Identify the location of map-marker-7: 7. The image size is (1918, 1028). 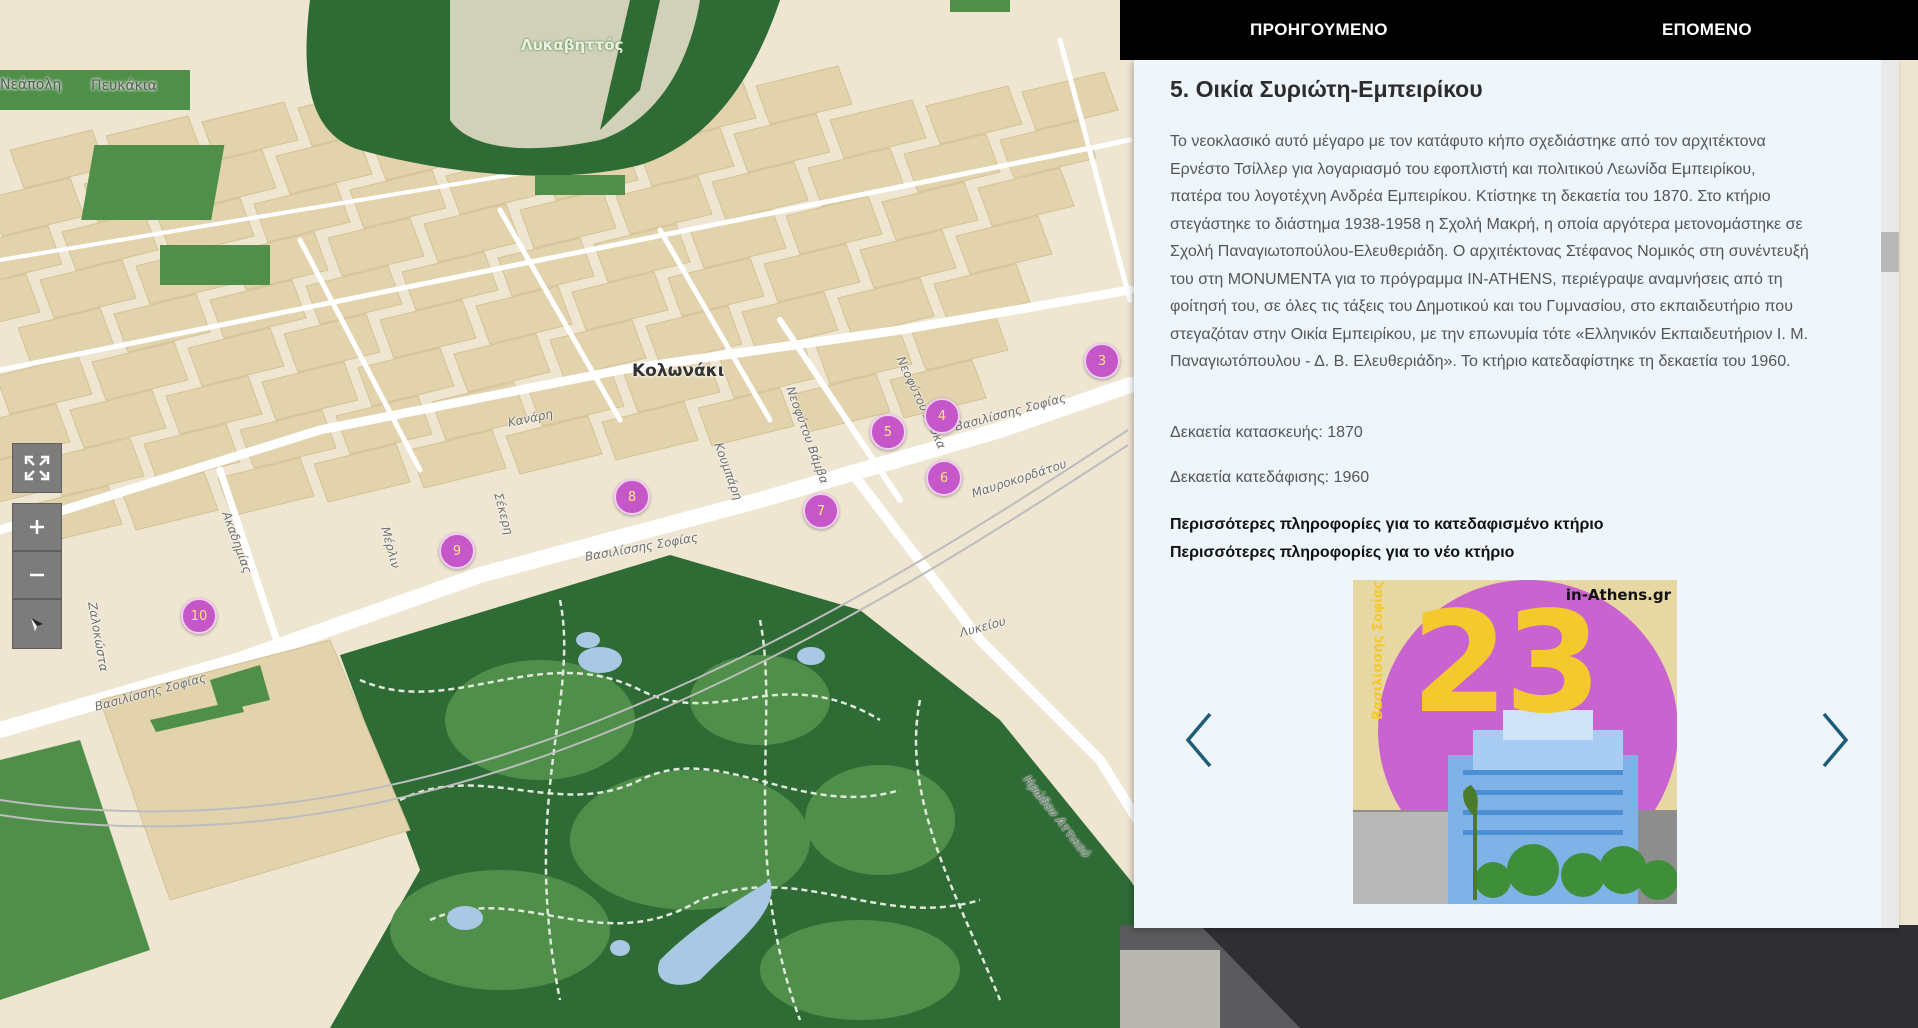
(821, 511).